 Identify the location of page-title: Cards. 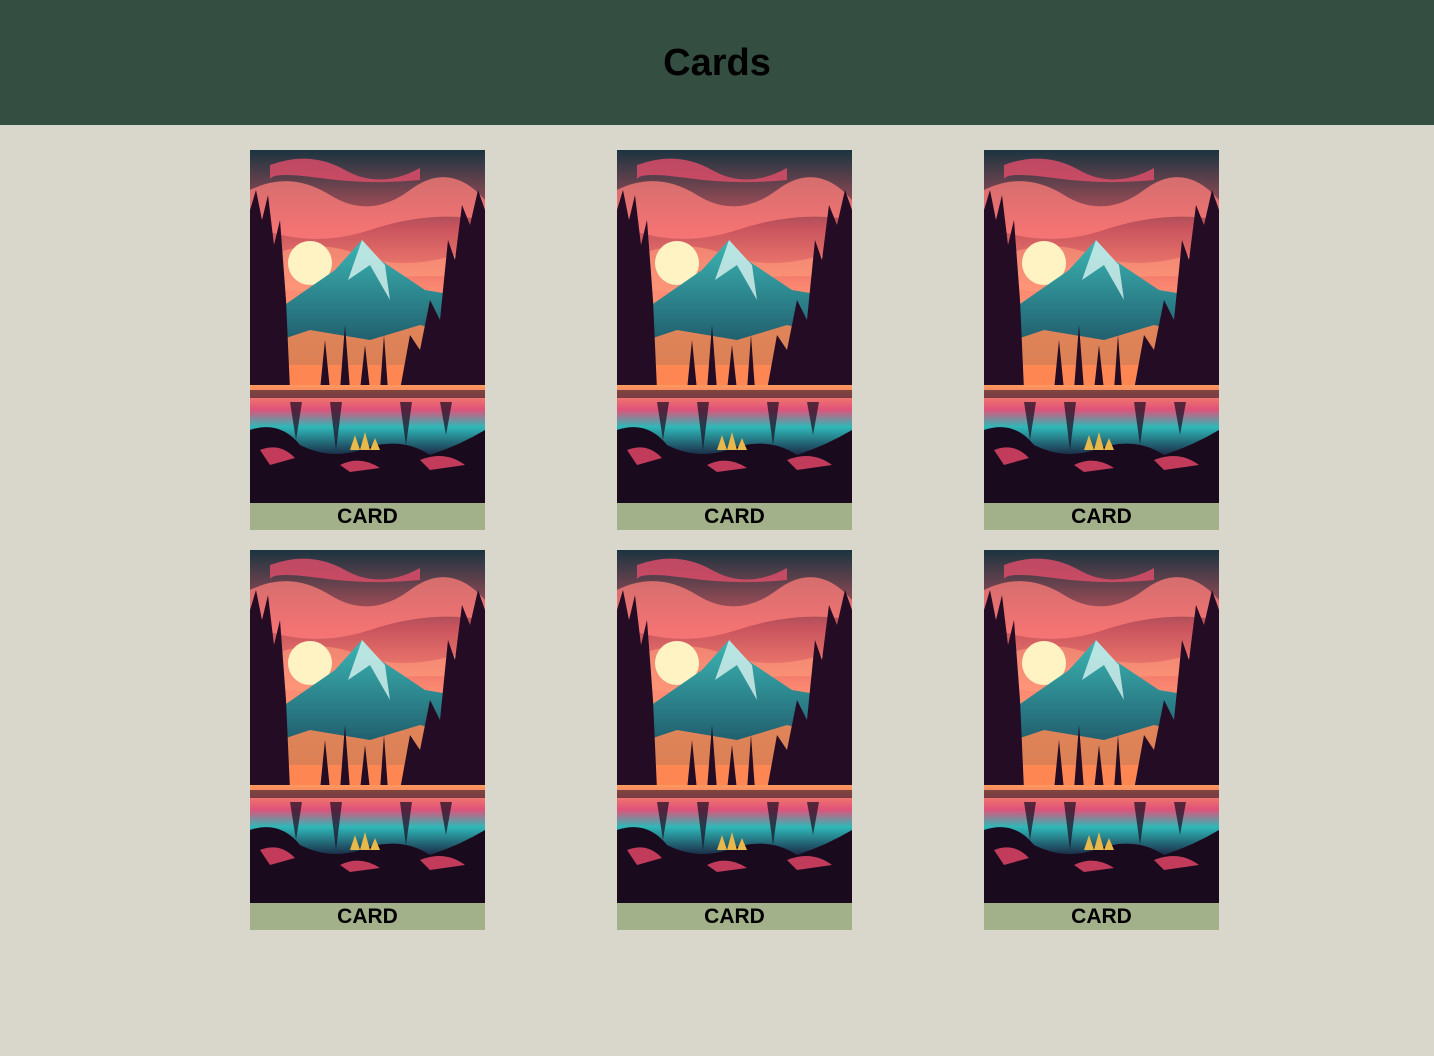
(717, 62).